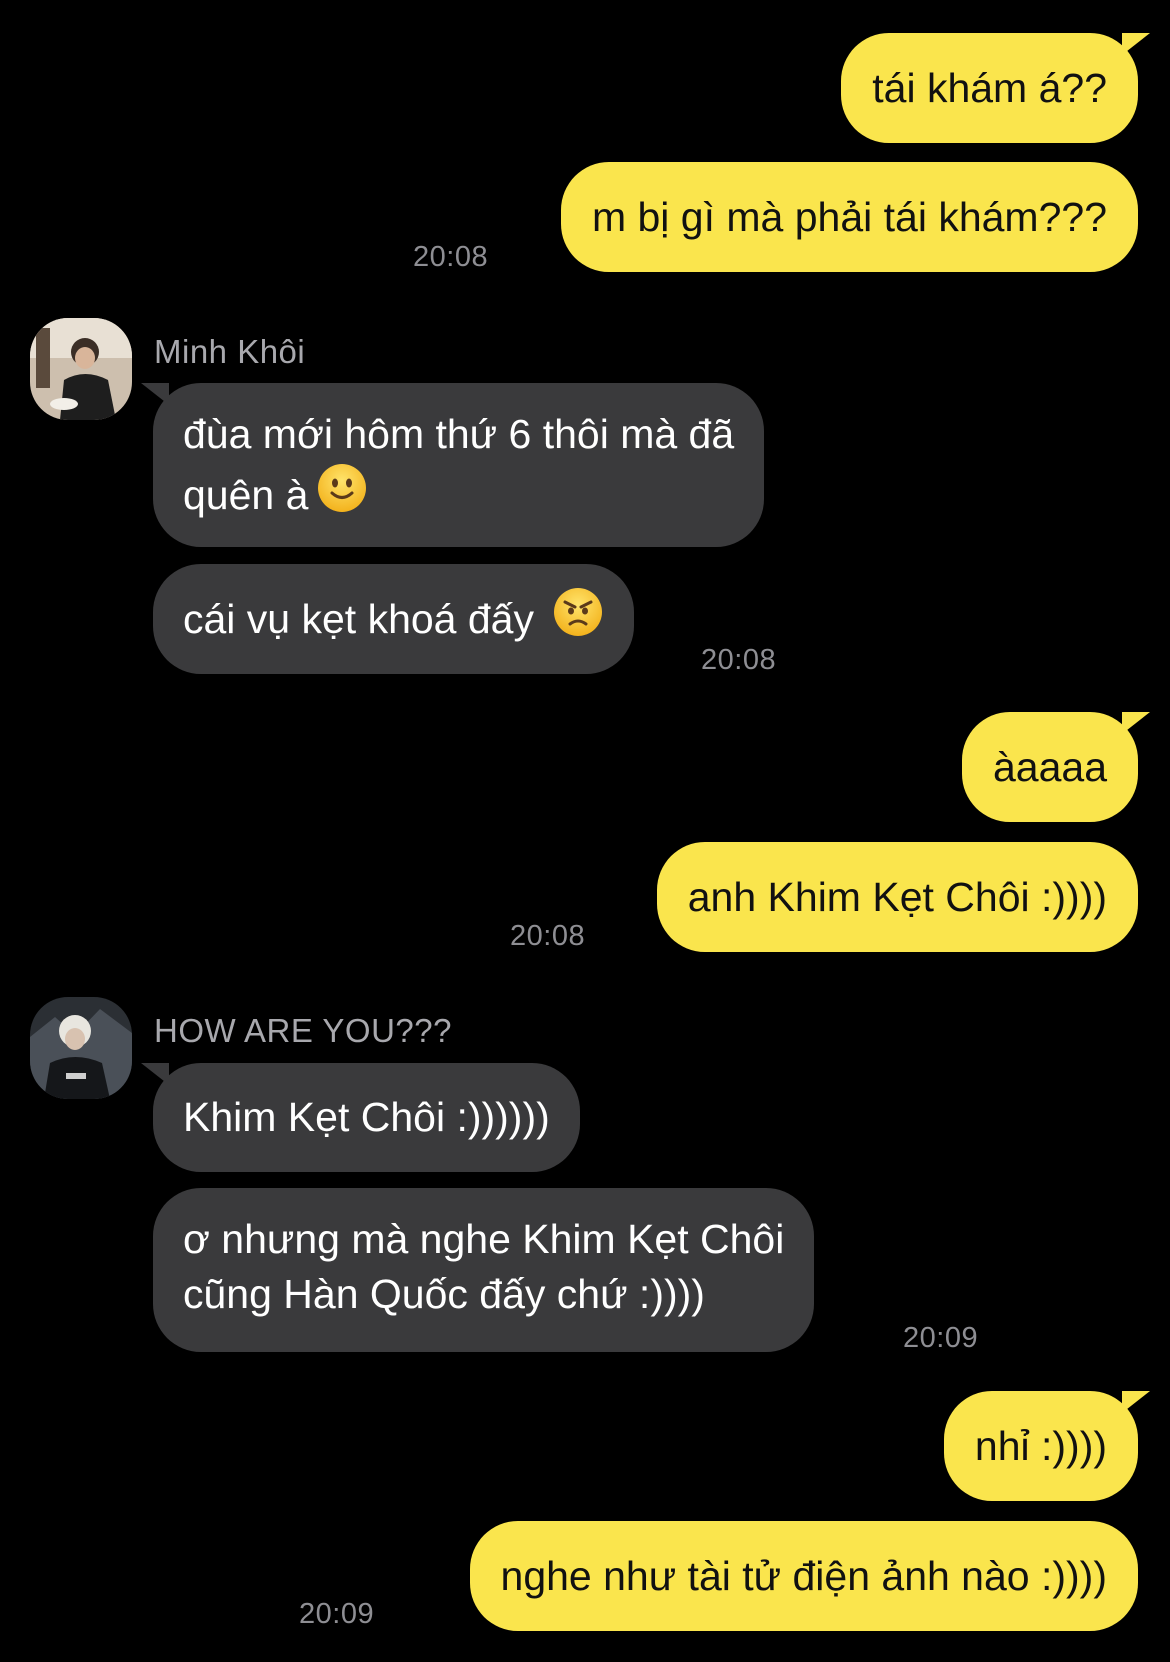 This screenshot has width=1170, height=1662. Describe the element at coordinates (459, 434) in the screenshot. I see `message-text: đùa mới hôm thứ 6 thôi mà đã` at that location.